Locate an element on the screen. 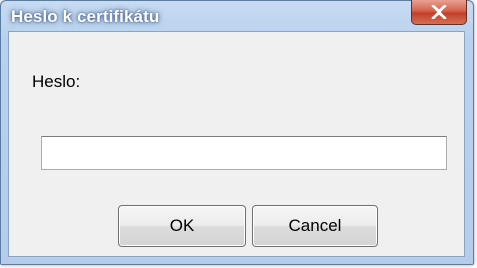 The width and height of the screenshot is (477, 268). close-x-icon is located at coordinates (439, 12).